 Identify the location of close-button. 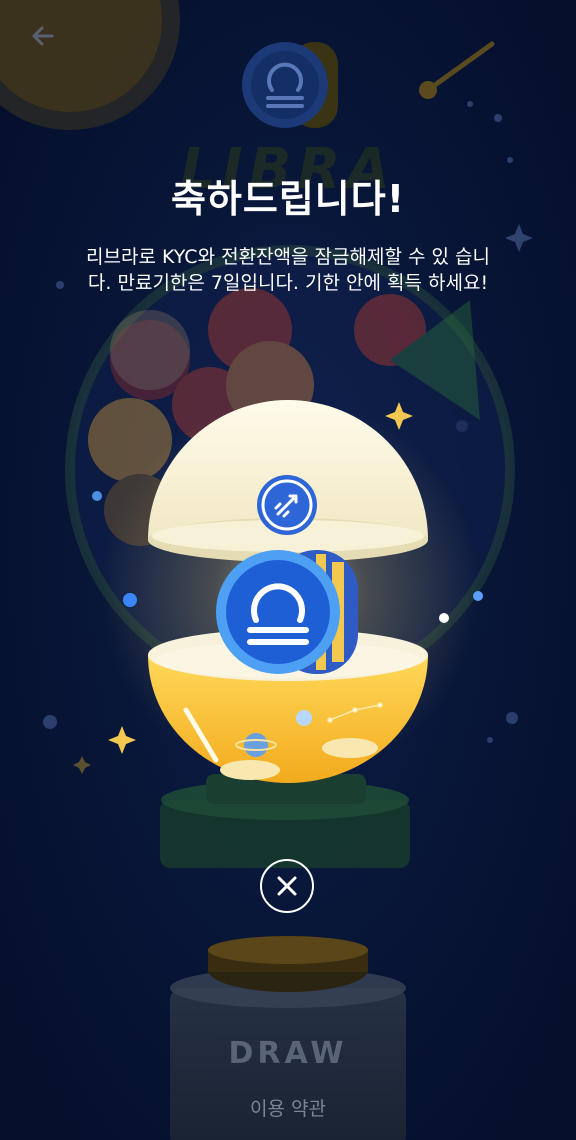
(287, 886).